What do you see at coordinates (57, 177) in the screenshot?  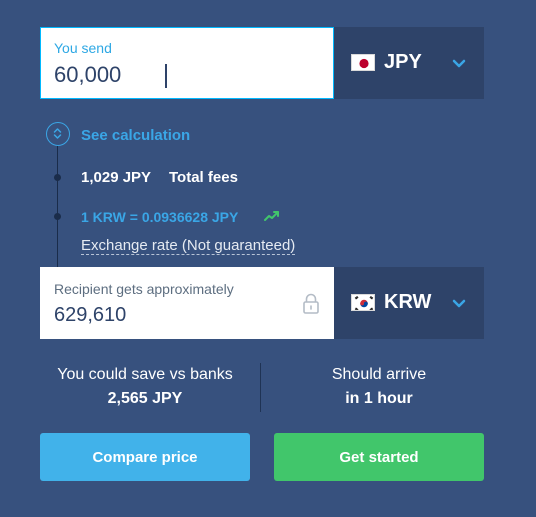 I see `fee-dot` at bounding box center [57, 177].